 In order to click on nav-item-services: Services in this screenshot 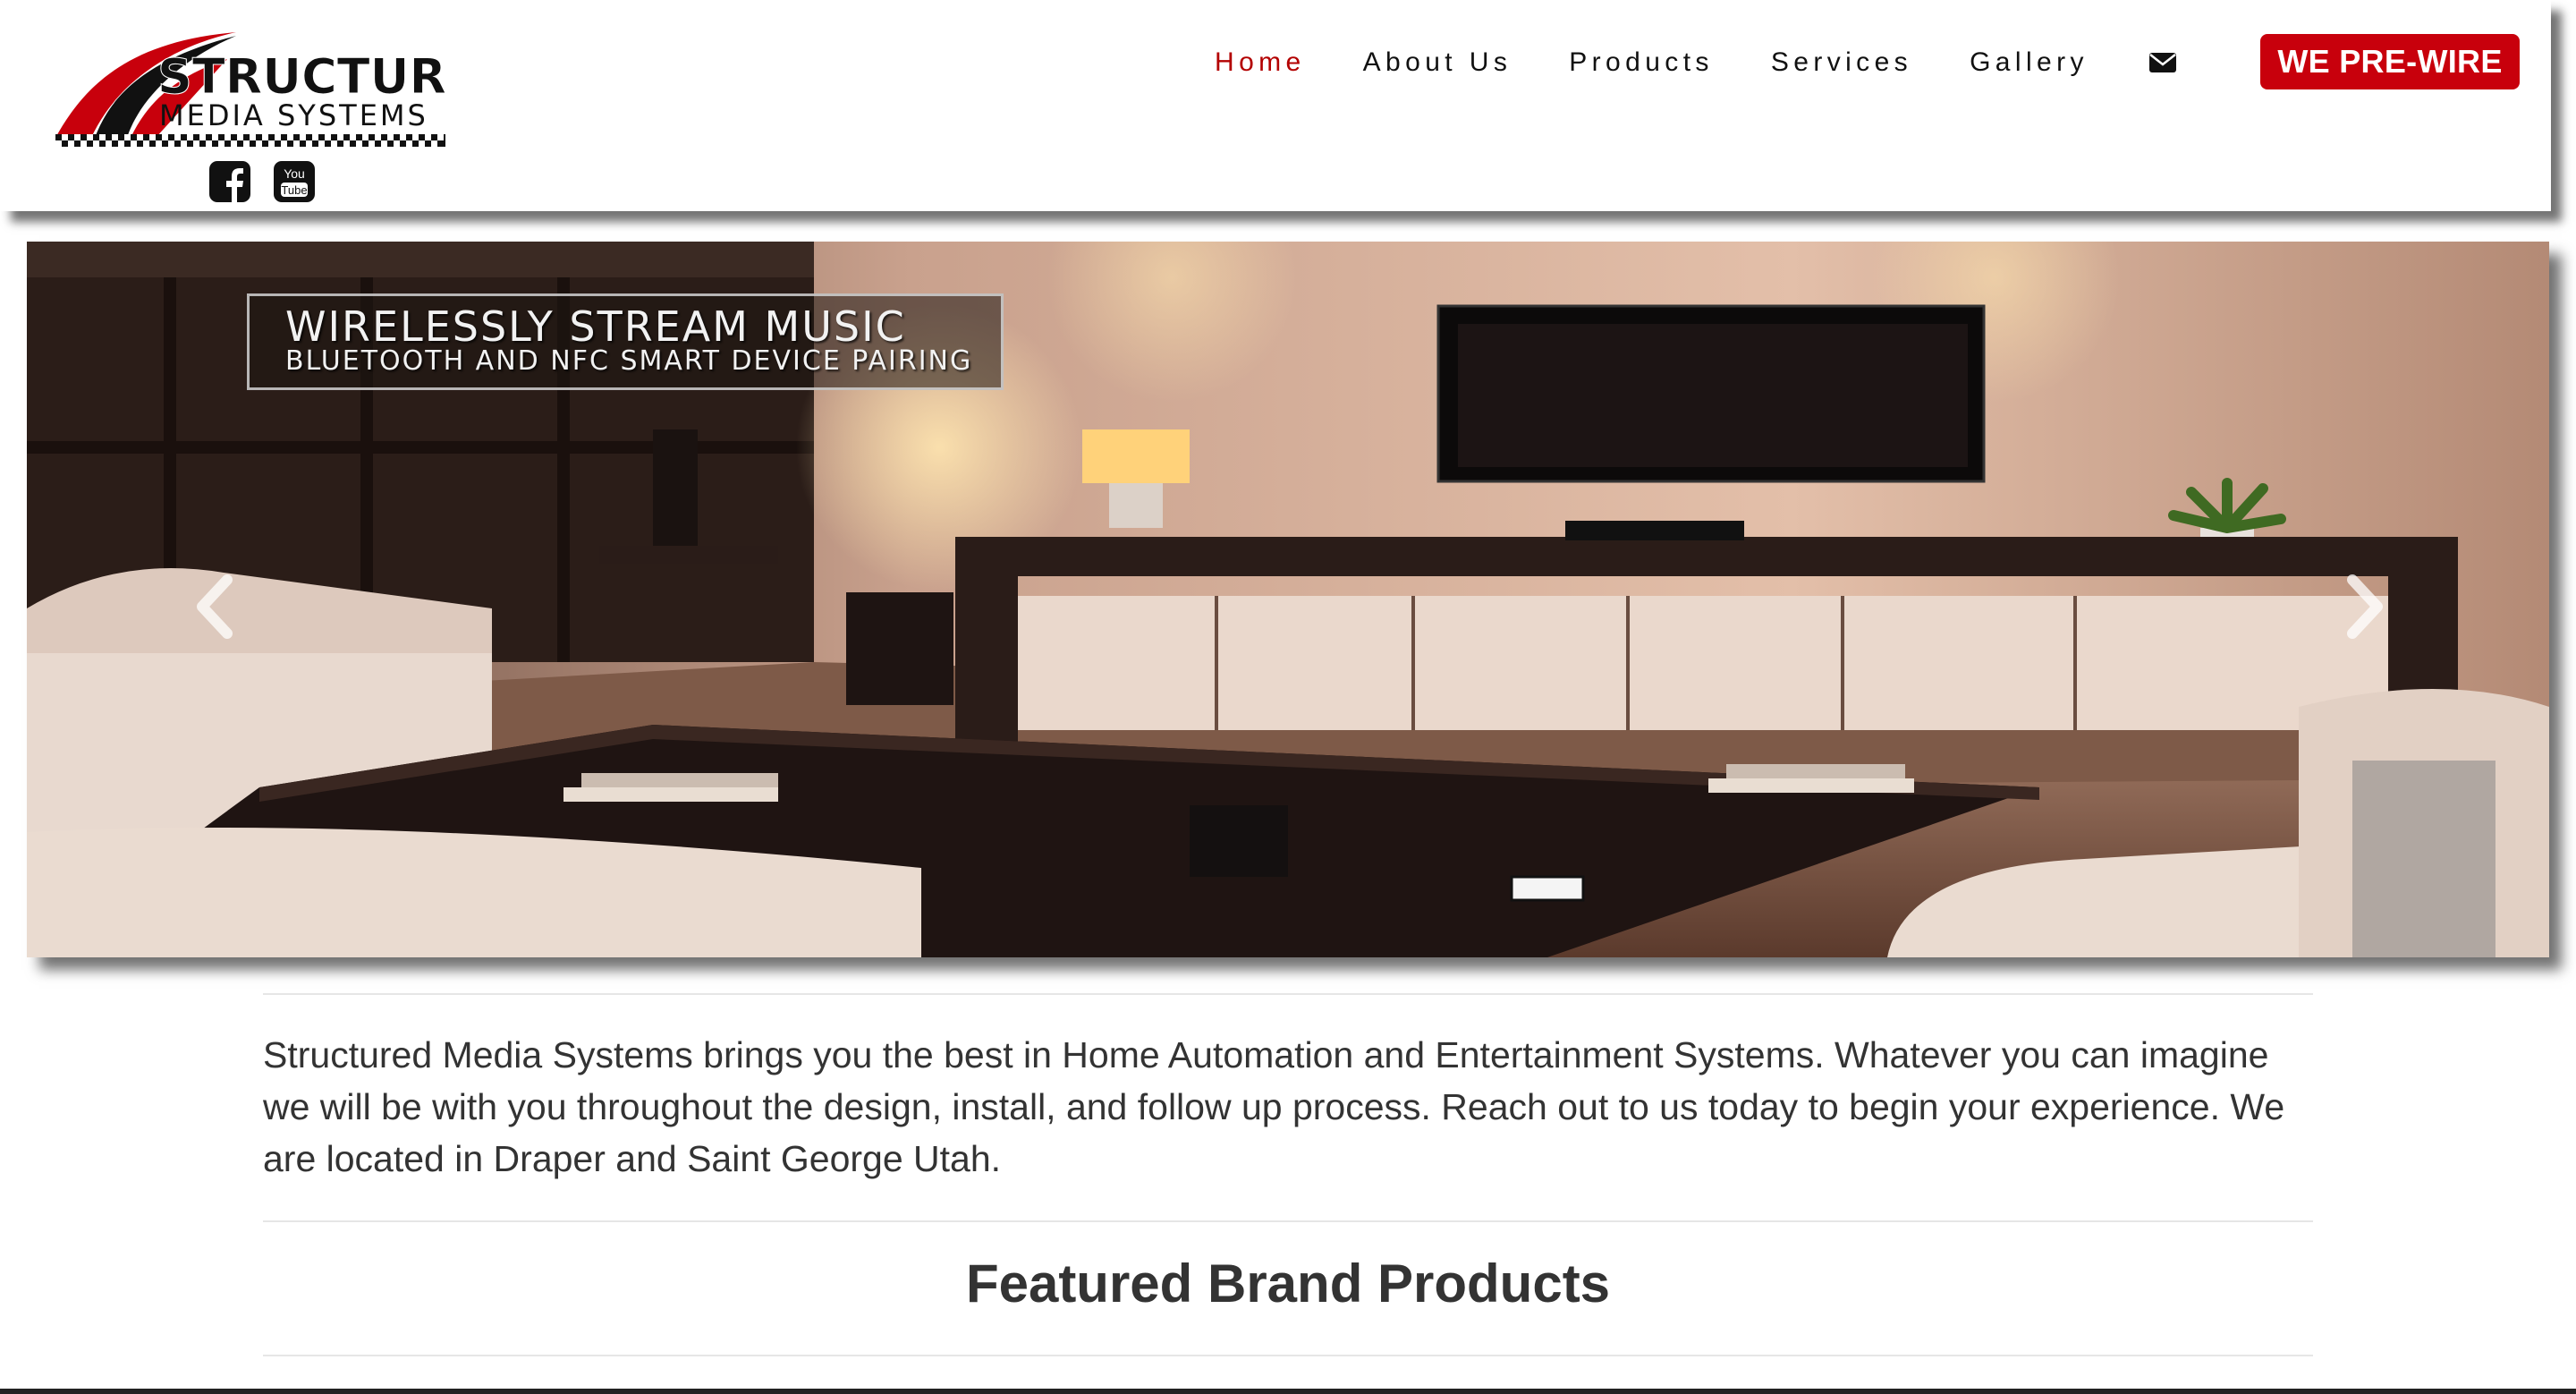, I will do `click(1841, 63)`.